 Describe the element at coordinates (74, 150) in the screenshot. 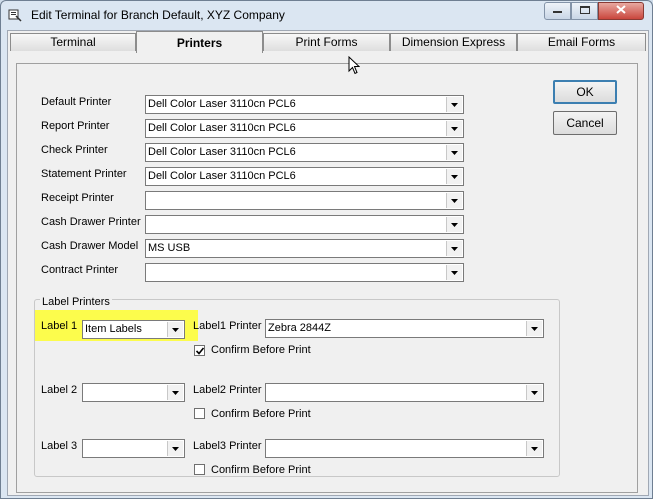

I see `check-printer-label: Check Printer` at that location.